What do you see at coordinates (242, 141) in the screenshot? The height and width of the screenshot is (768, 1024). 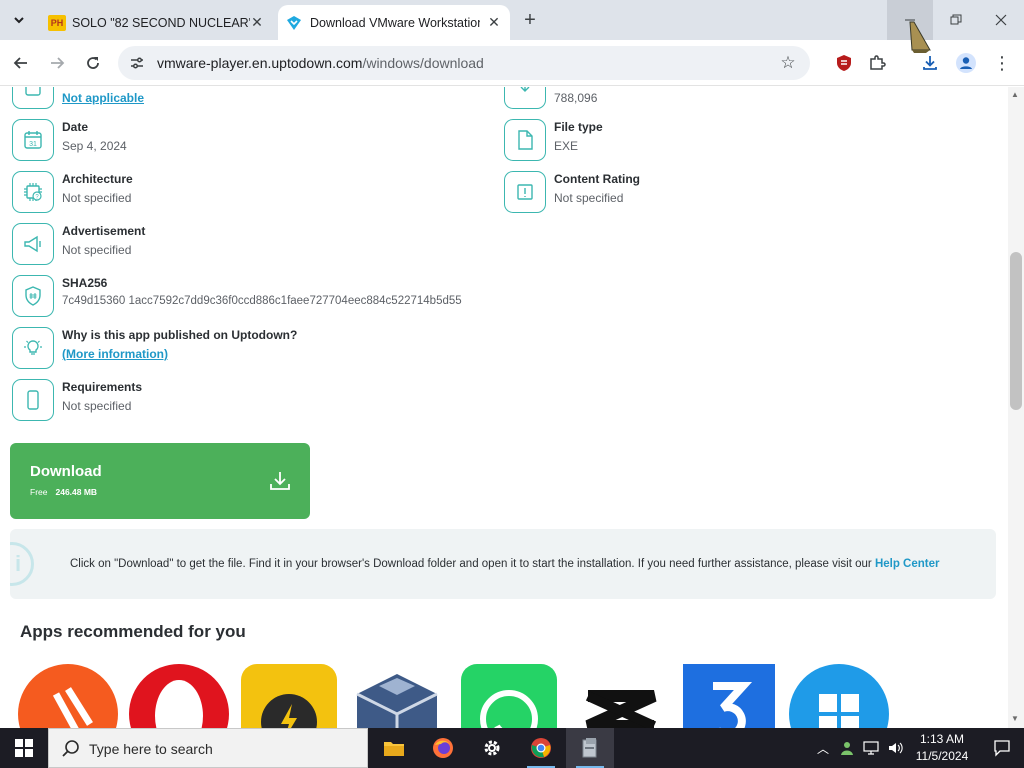 I see `info-item-date: 31 Date Sep 4, 2024` at bounding box center [242, 141].